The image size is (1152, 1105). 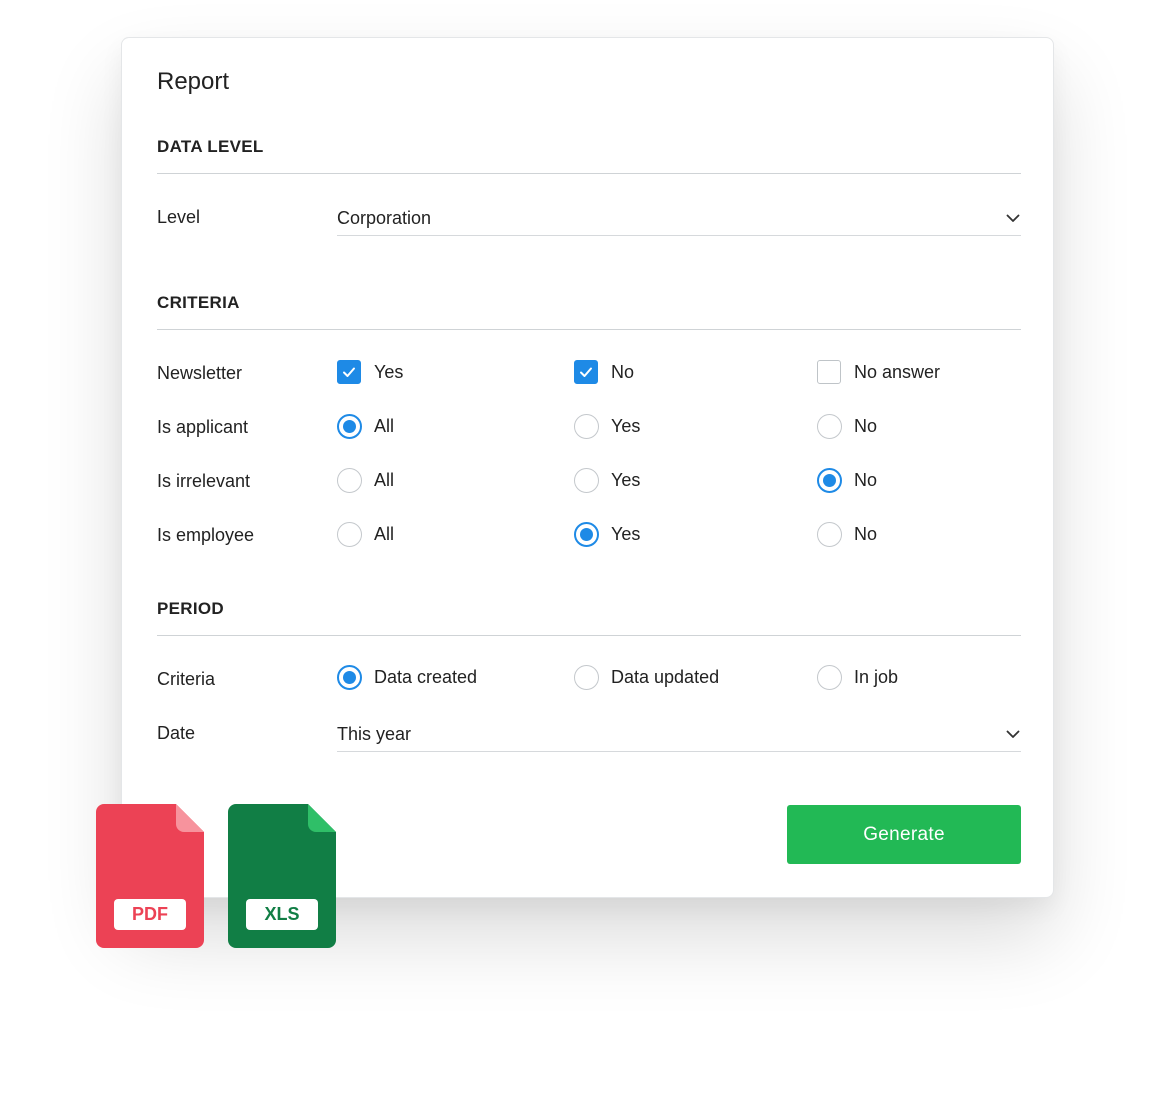 I want to click on radio-data-updated: Data updated, so click(x=646, y=677).